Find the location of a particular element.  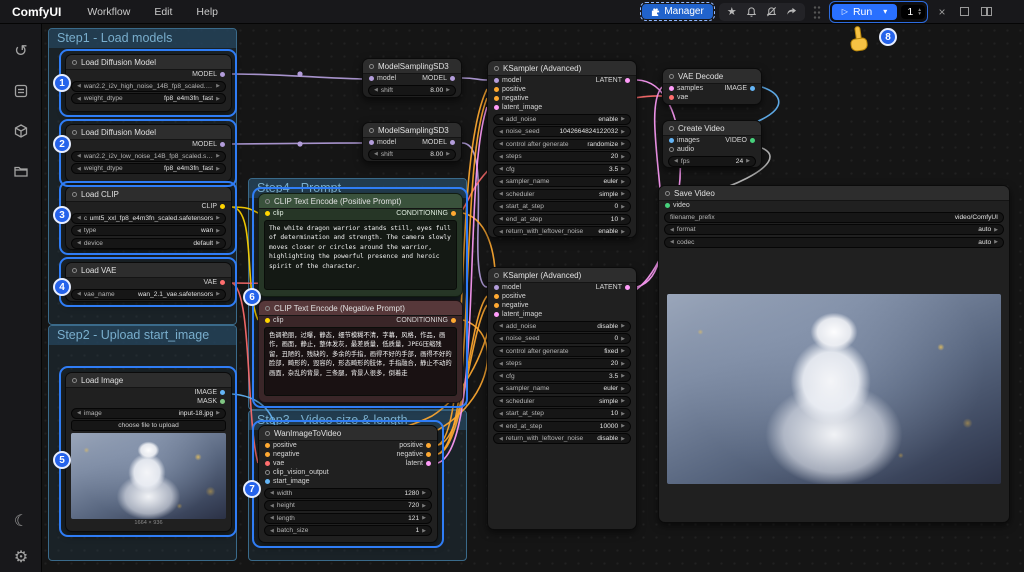

node-library-icon is located at coordinates (21, 91).